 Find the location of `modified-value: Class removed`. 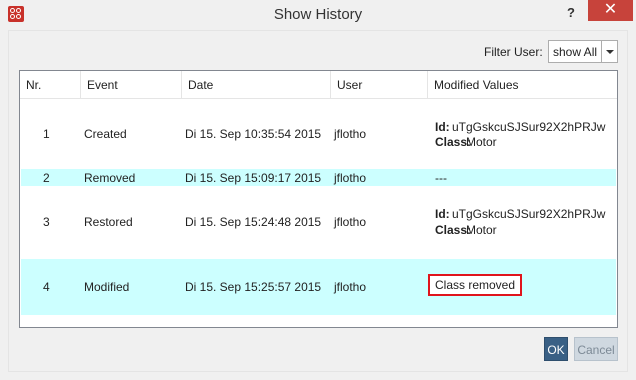

modified-value: Class removed is located at coordinates (475, 285).